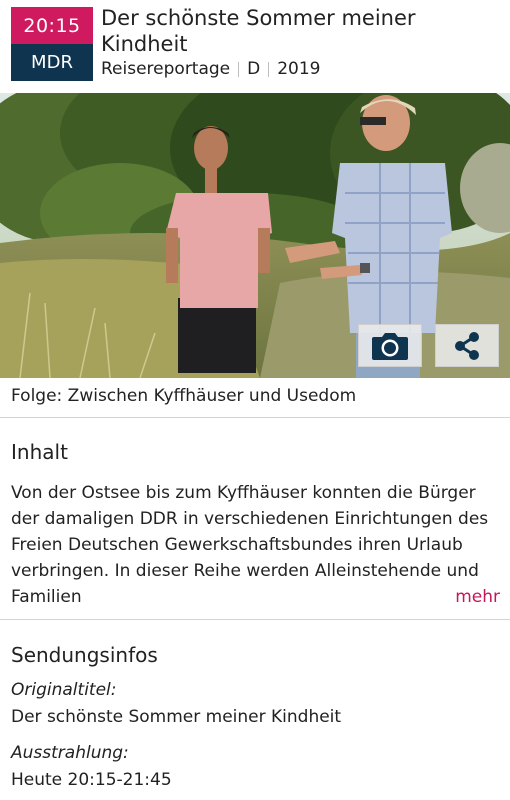 Image resolution: width=510 pixels, height=800 pixels. I want to click on channel-name: MDR, so click(52, 62).